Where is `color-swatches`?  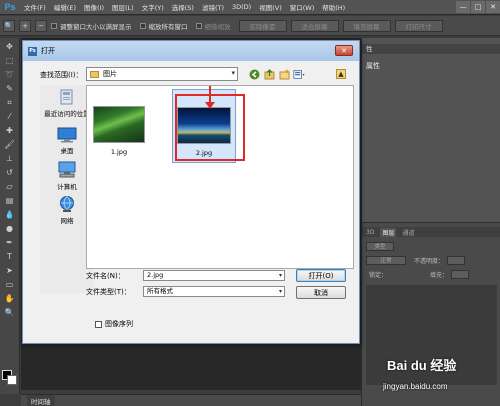 color-swatches is located at coordinates (10, 378).